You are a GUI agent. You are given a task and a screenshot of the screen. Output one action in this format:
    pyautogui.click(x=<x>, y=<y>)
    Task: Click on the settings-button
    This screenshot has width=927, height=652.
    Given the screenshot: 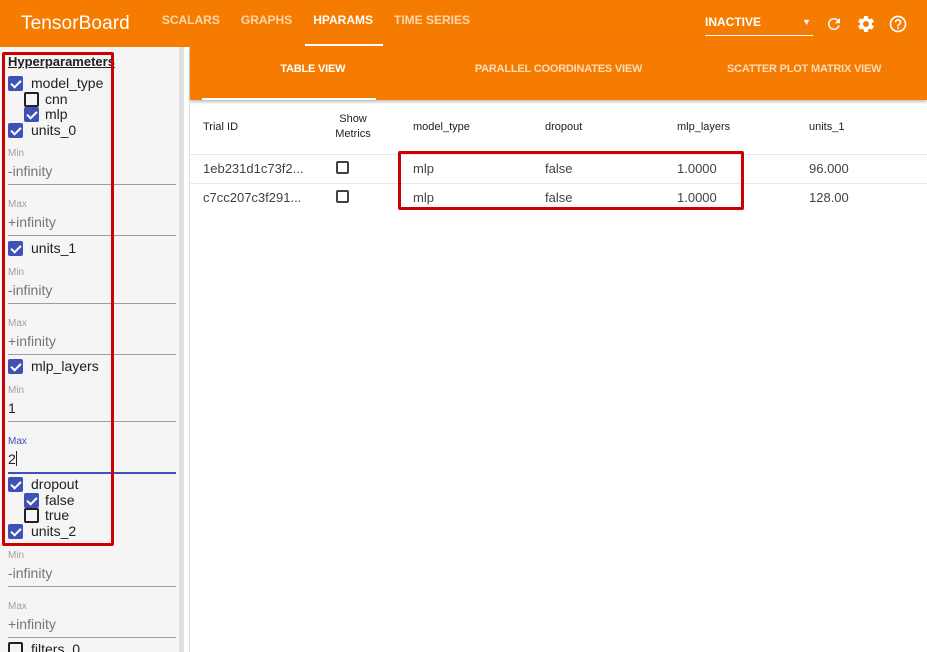 What is the action you would take?
    pyautogui.click(x=866, y=24)
    